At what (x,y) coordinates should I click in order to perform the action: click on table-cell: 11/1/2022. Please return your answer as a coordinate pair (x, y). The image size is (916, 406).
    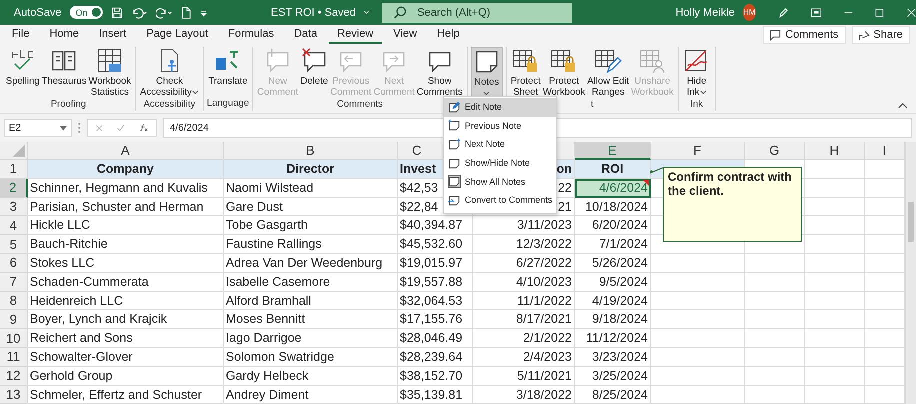
    Looking at the image, I should click on (524, 301).